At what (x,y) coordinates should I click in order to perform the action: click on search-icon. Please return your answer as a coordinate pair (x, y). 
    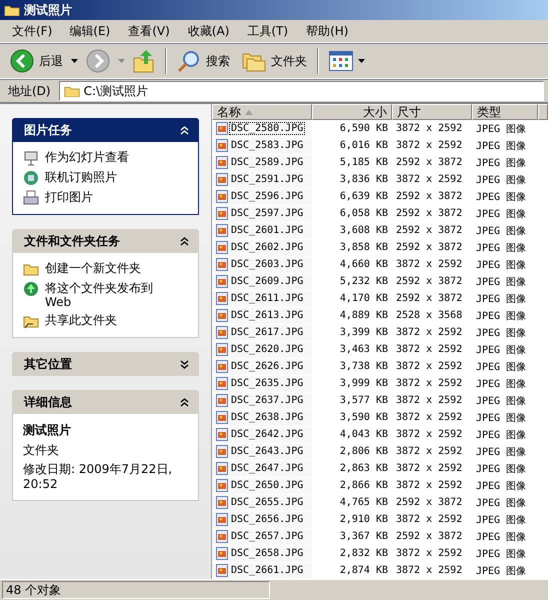
    Looking at the image, I should click on (189, 61).